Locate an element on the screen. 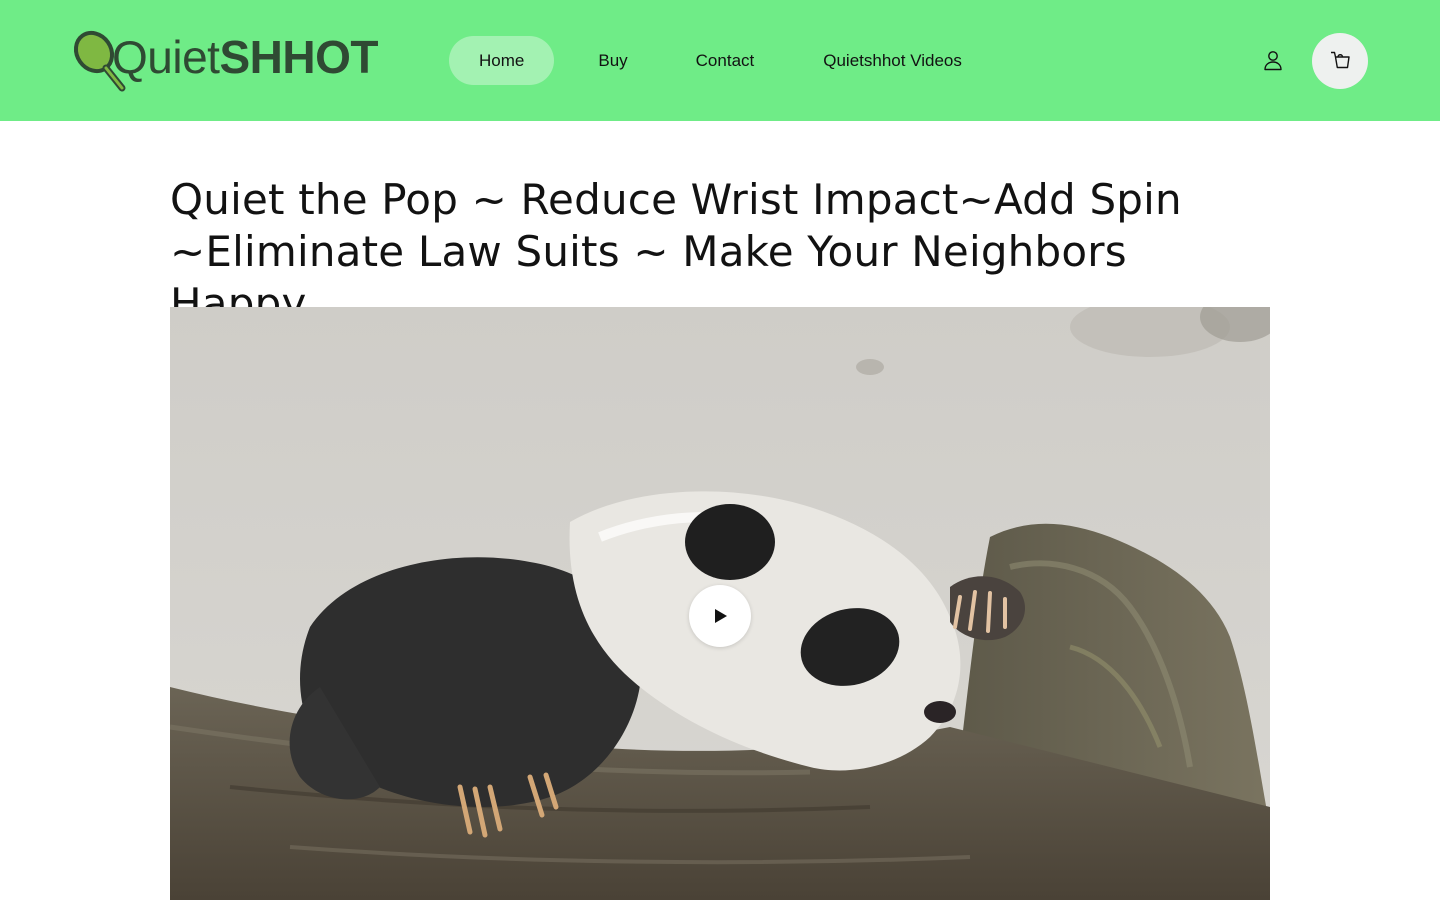 This screenshot has height=900, width=1440. play-button is located at coordinates (720, 616).